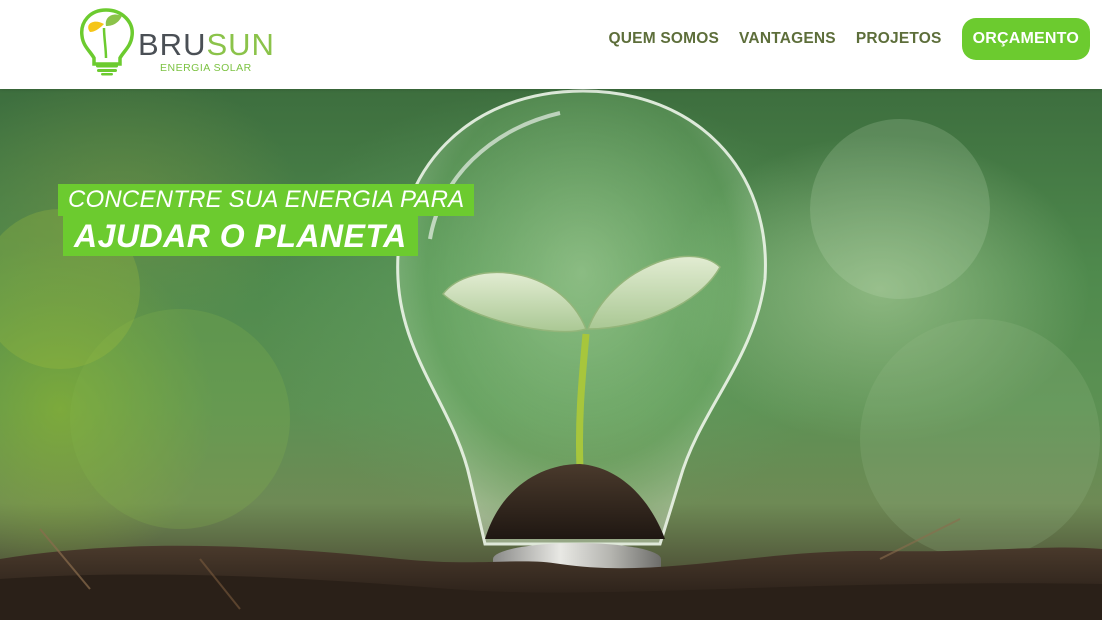 Image resolution: width=1102 pixels, height=620 pixels. Describe the element at coordinates (787, 39) in the screenshot. I see `nav-link-vantagens: VANTAGENS` at that location.